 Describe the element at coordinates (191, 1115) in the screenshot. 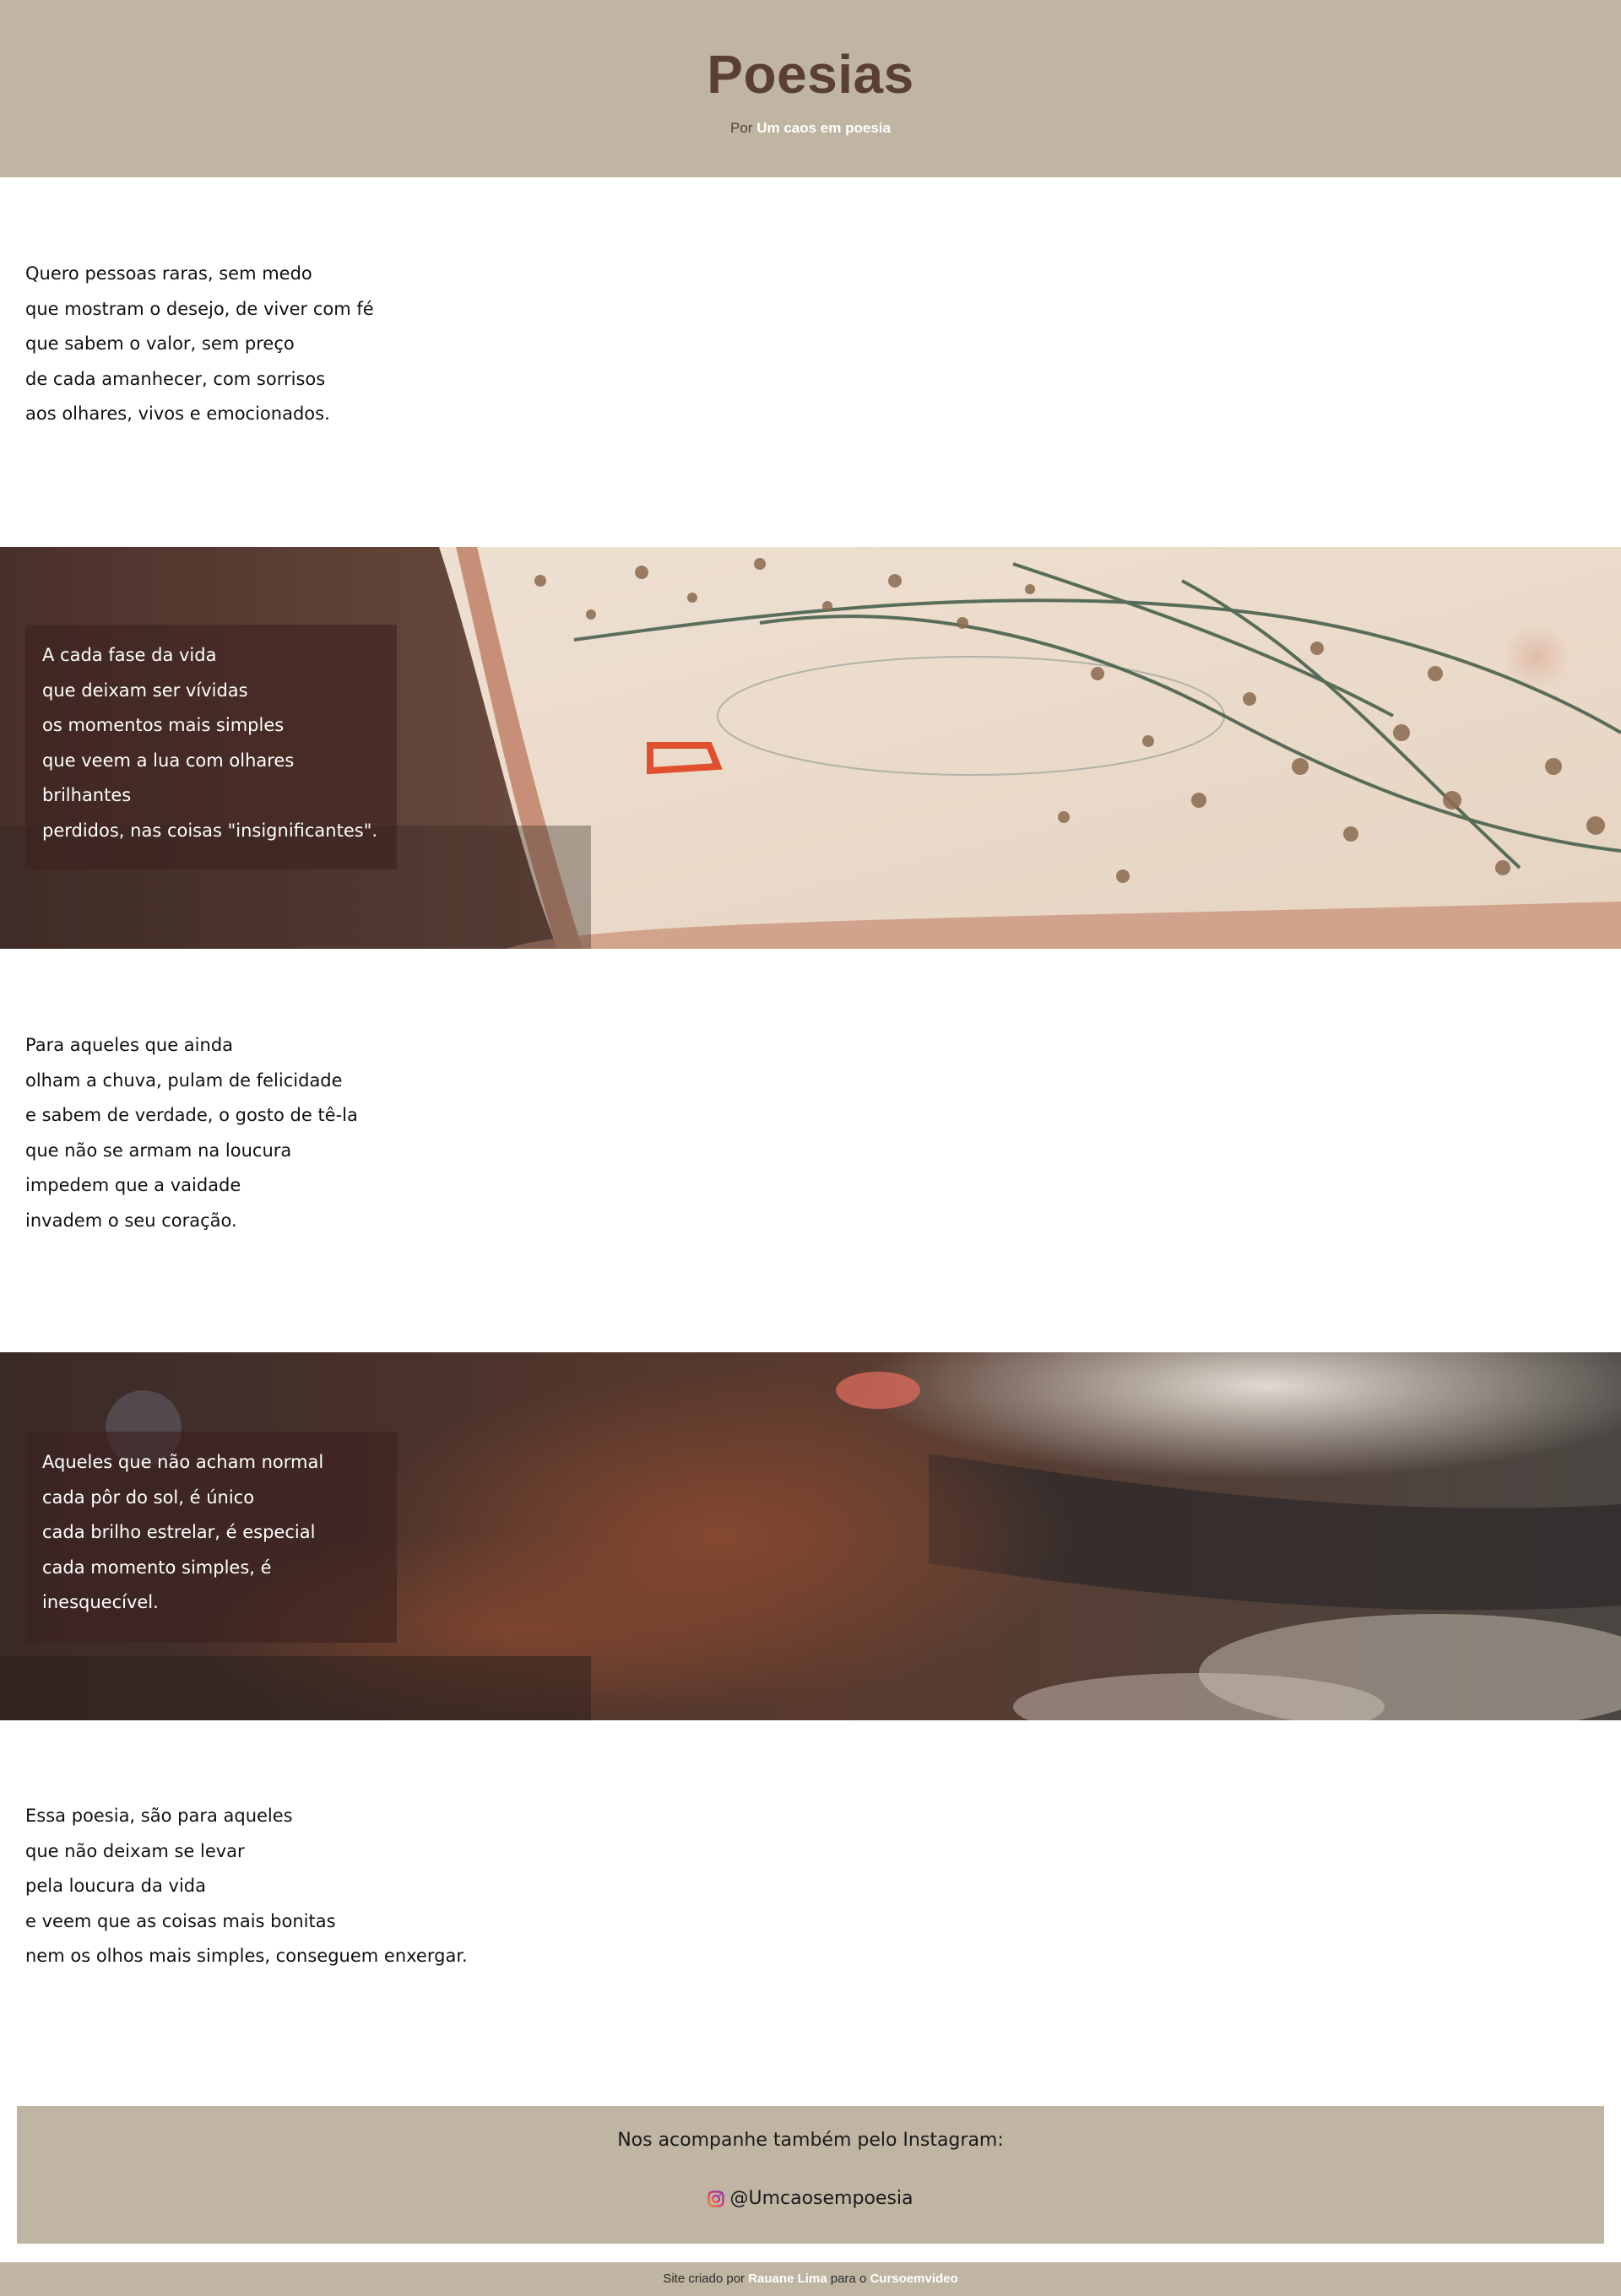

I see `poem-line: e sabem de verdade, o gosto de tê-la` at that location.